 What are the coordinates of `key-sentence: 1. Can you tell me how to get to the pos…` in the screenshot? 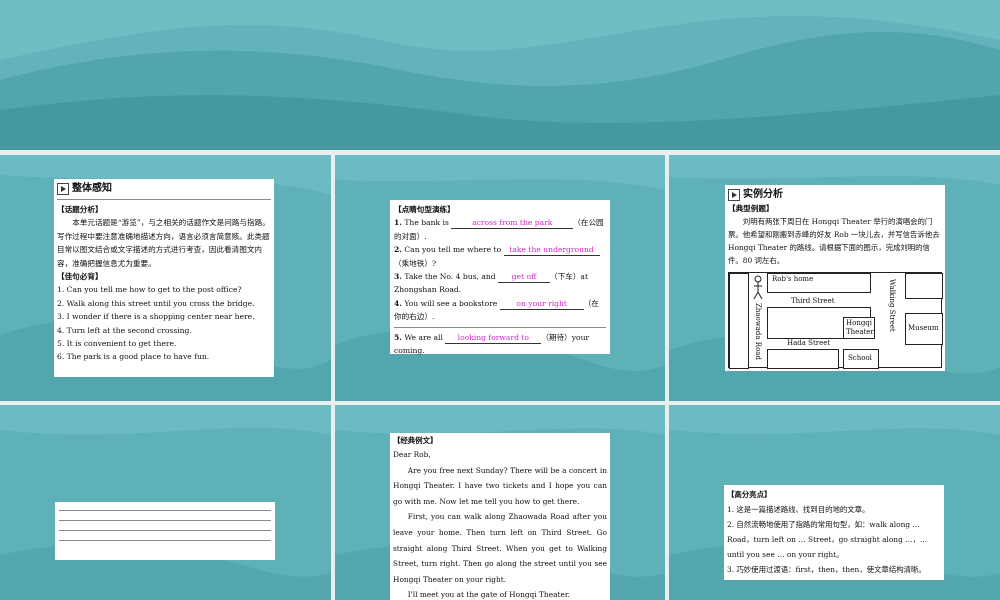 It's located at (149, 290).